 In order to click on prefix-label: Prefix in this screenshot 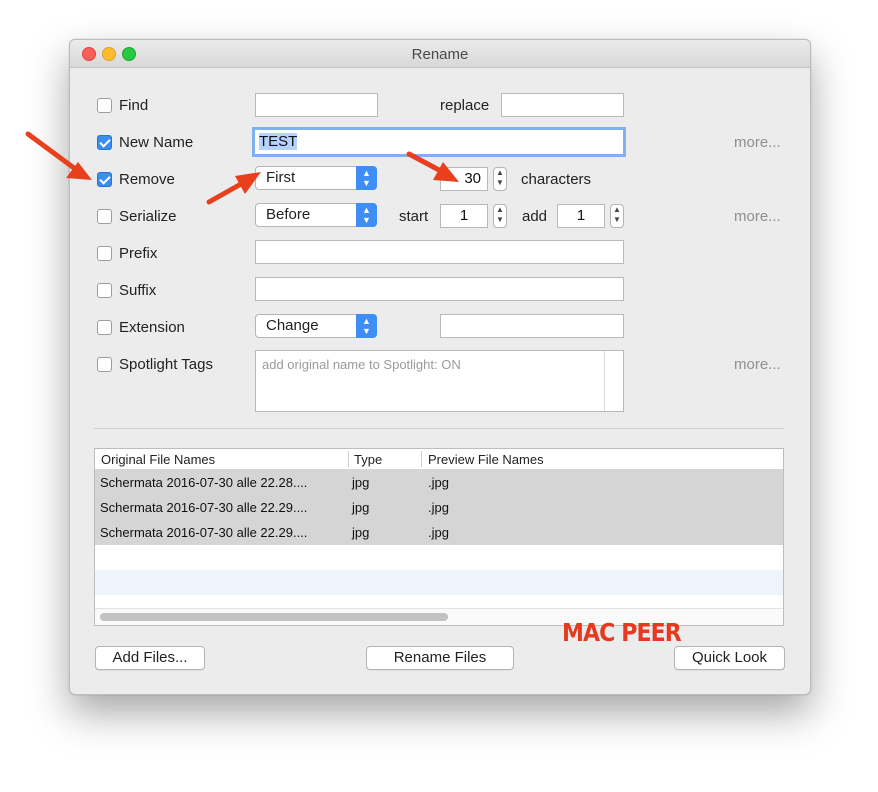, I will do `click(138, 253)`.